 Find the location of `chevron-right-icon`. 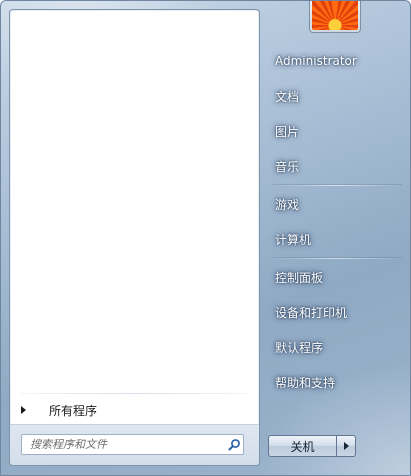

chevron-right-icon is located at coordinates (346, 446).